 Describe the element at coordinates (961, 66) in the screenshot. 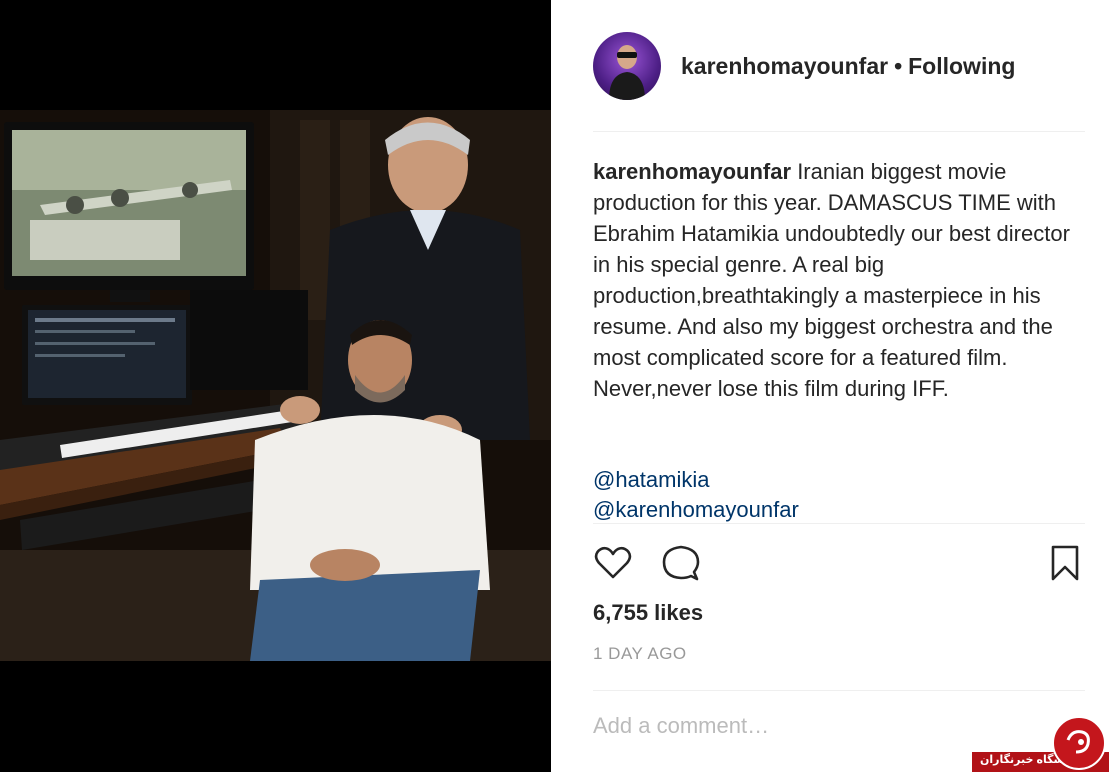

I see `following-button: Following` at that location.